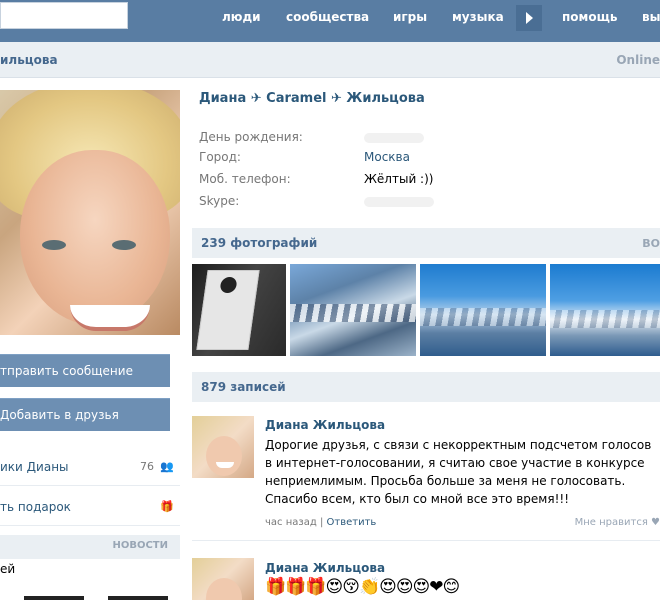 The image size is (660, 600). What do you see at coordinates (90, 212) in the screenshot?
I see `profile-avatar` at bounding box center [90, 212].